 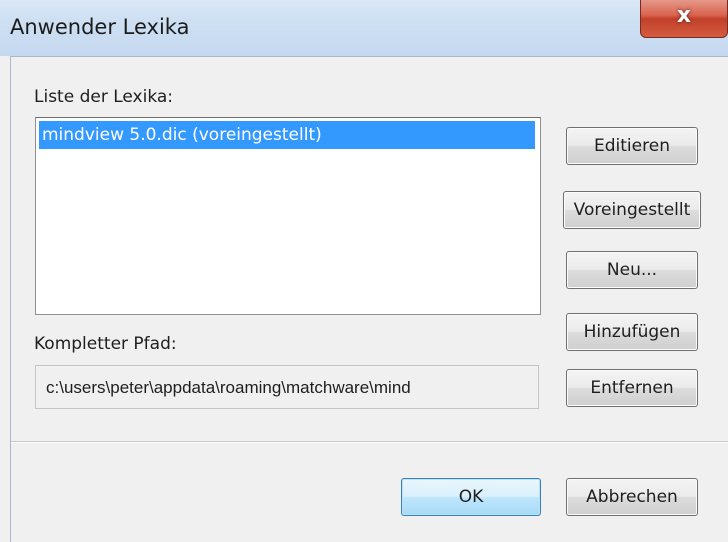 I want to click on set-default-button: Voreingestellt, so click(x=632, y=210).